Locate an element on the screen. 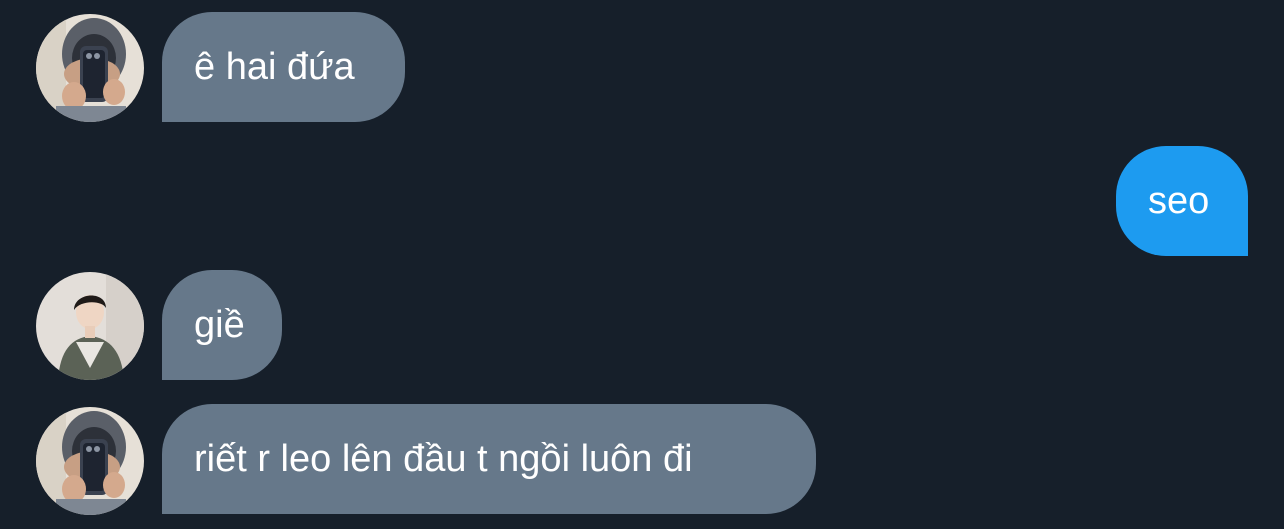 This screenshot has width=1284, height=529. message-text: riết r leo lên đầu t ngồi luôn đi is located at coordinates (443, 458).